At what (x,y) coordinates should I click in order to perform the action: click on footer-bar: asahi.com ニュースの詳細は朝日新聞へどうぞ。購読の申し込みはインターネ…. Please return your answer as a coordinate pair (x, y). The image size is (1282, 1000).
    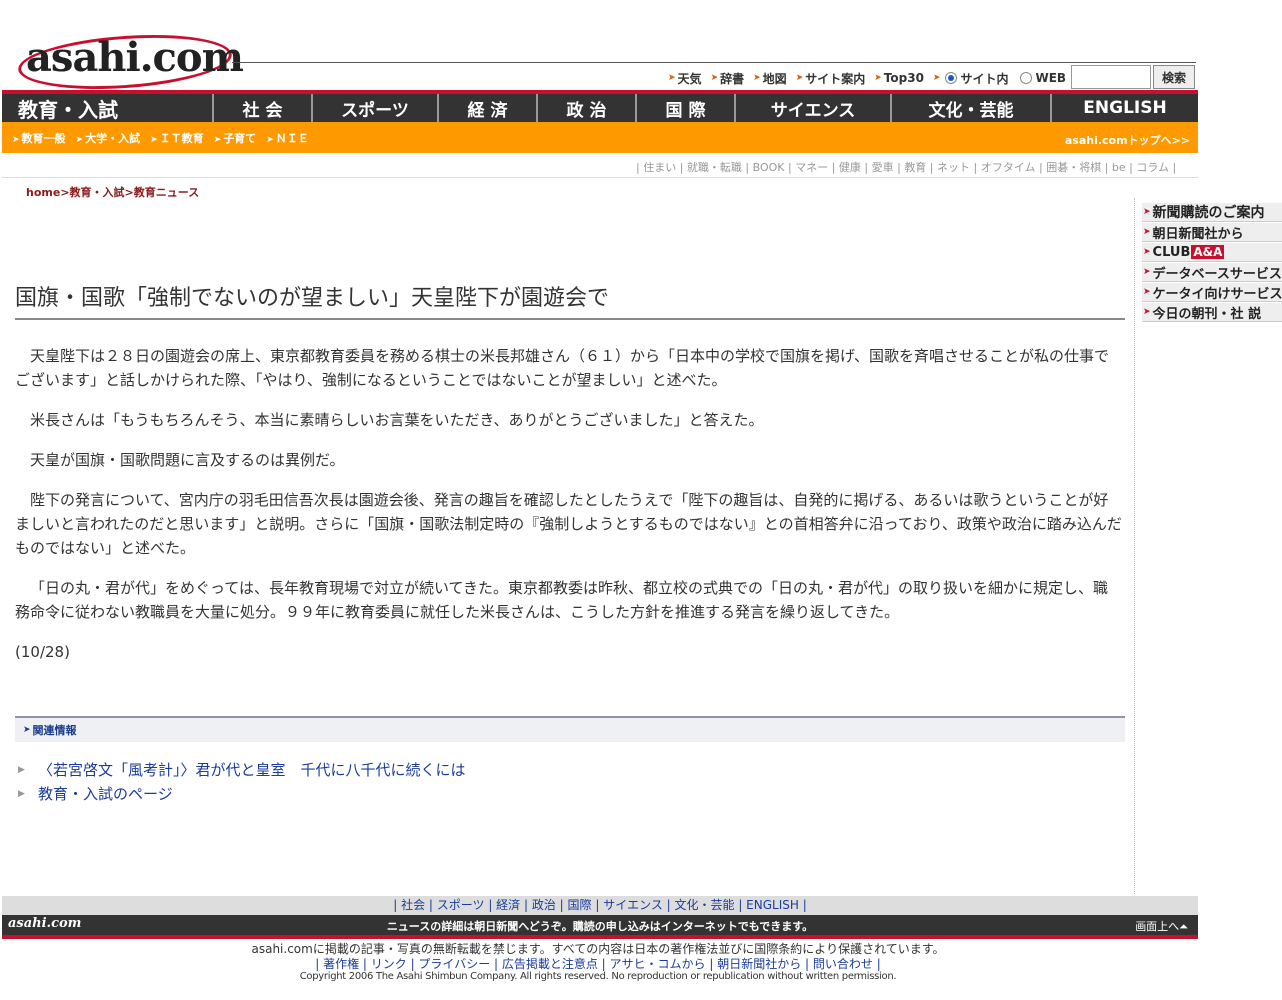
    Looking at the image, I should click on (600, 925).